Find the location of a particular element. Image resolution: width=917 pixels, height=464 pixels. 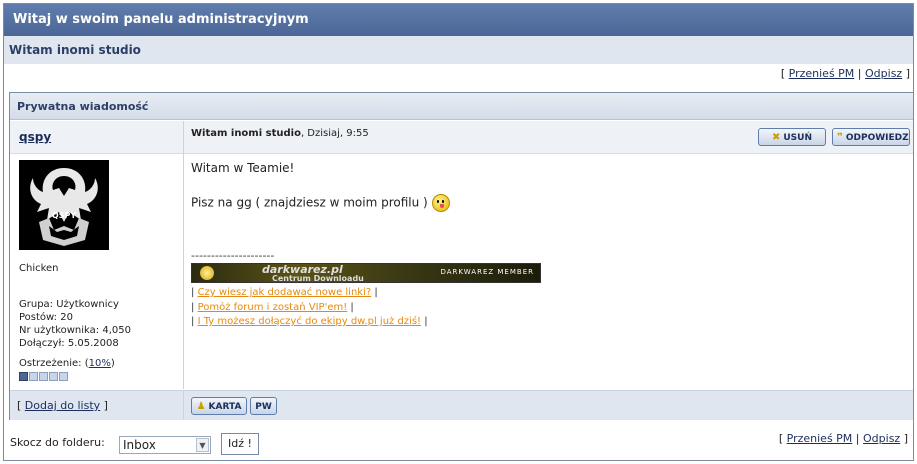

warning-value-link: 10% is located at coordinates (100, 363).